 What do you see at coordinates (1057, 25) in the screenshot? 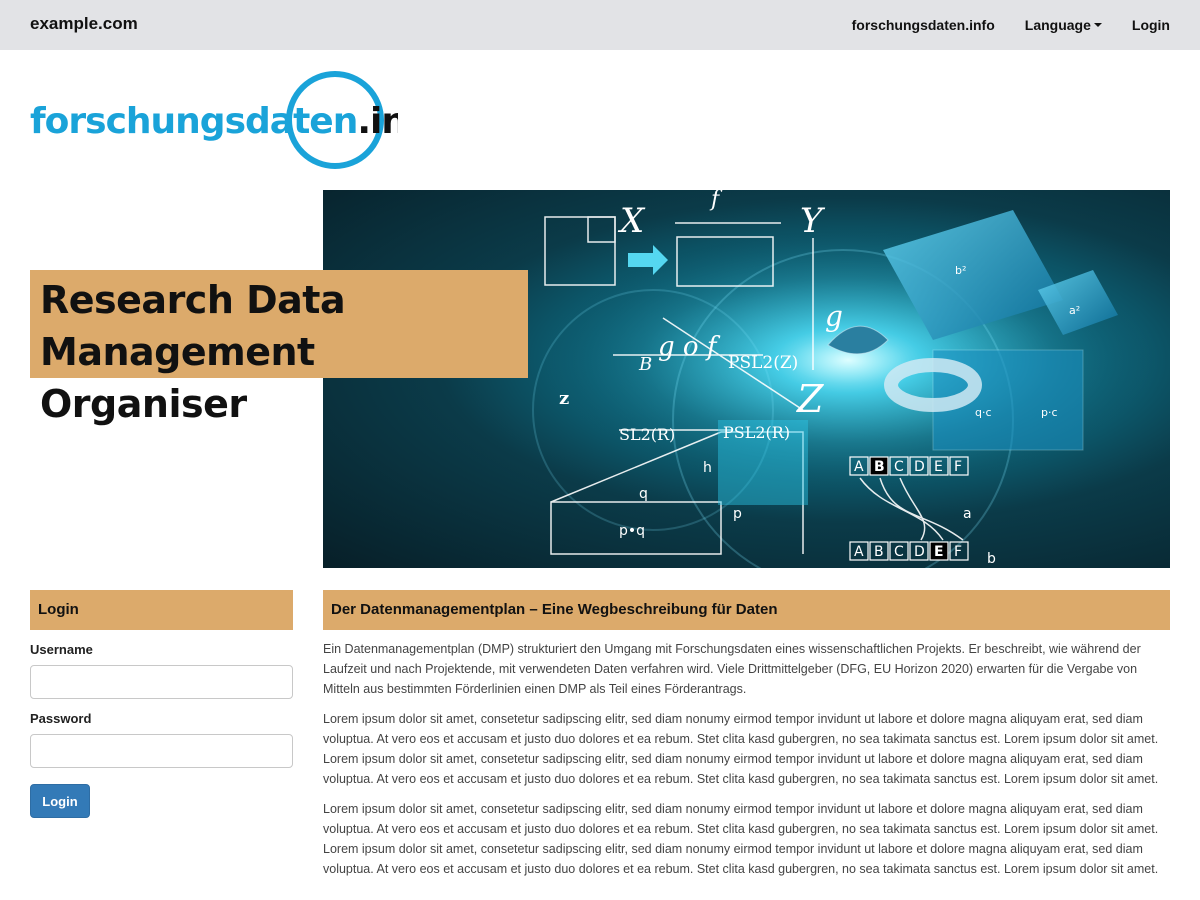
I see `language-label: Language` at bounding box center [1057, 25].